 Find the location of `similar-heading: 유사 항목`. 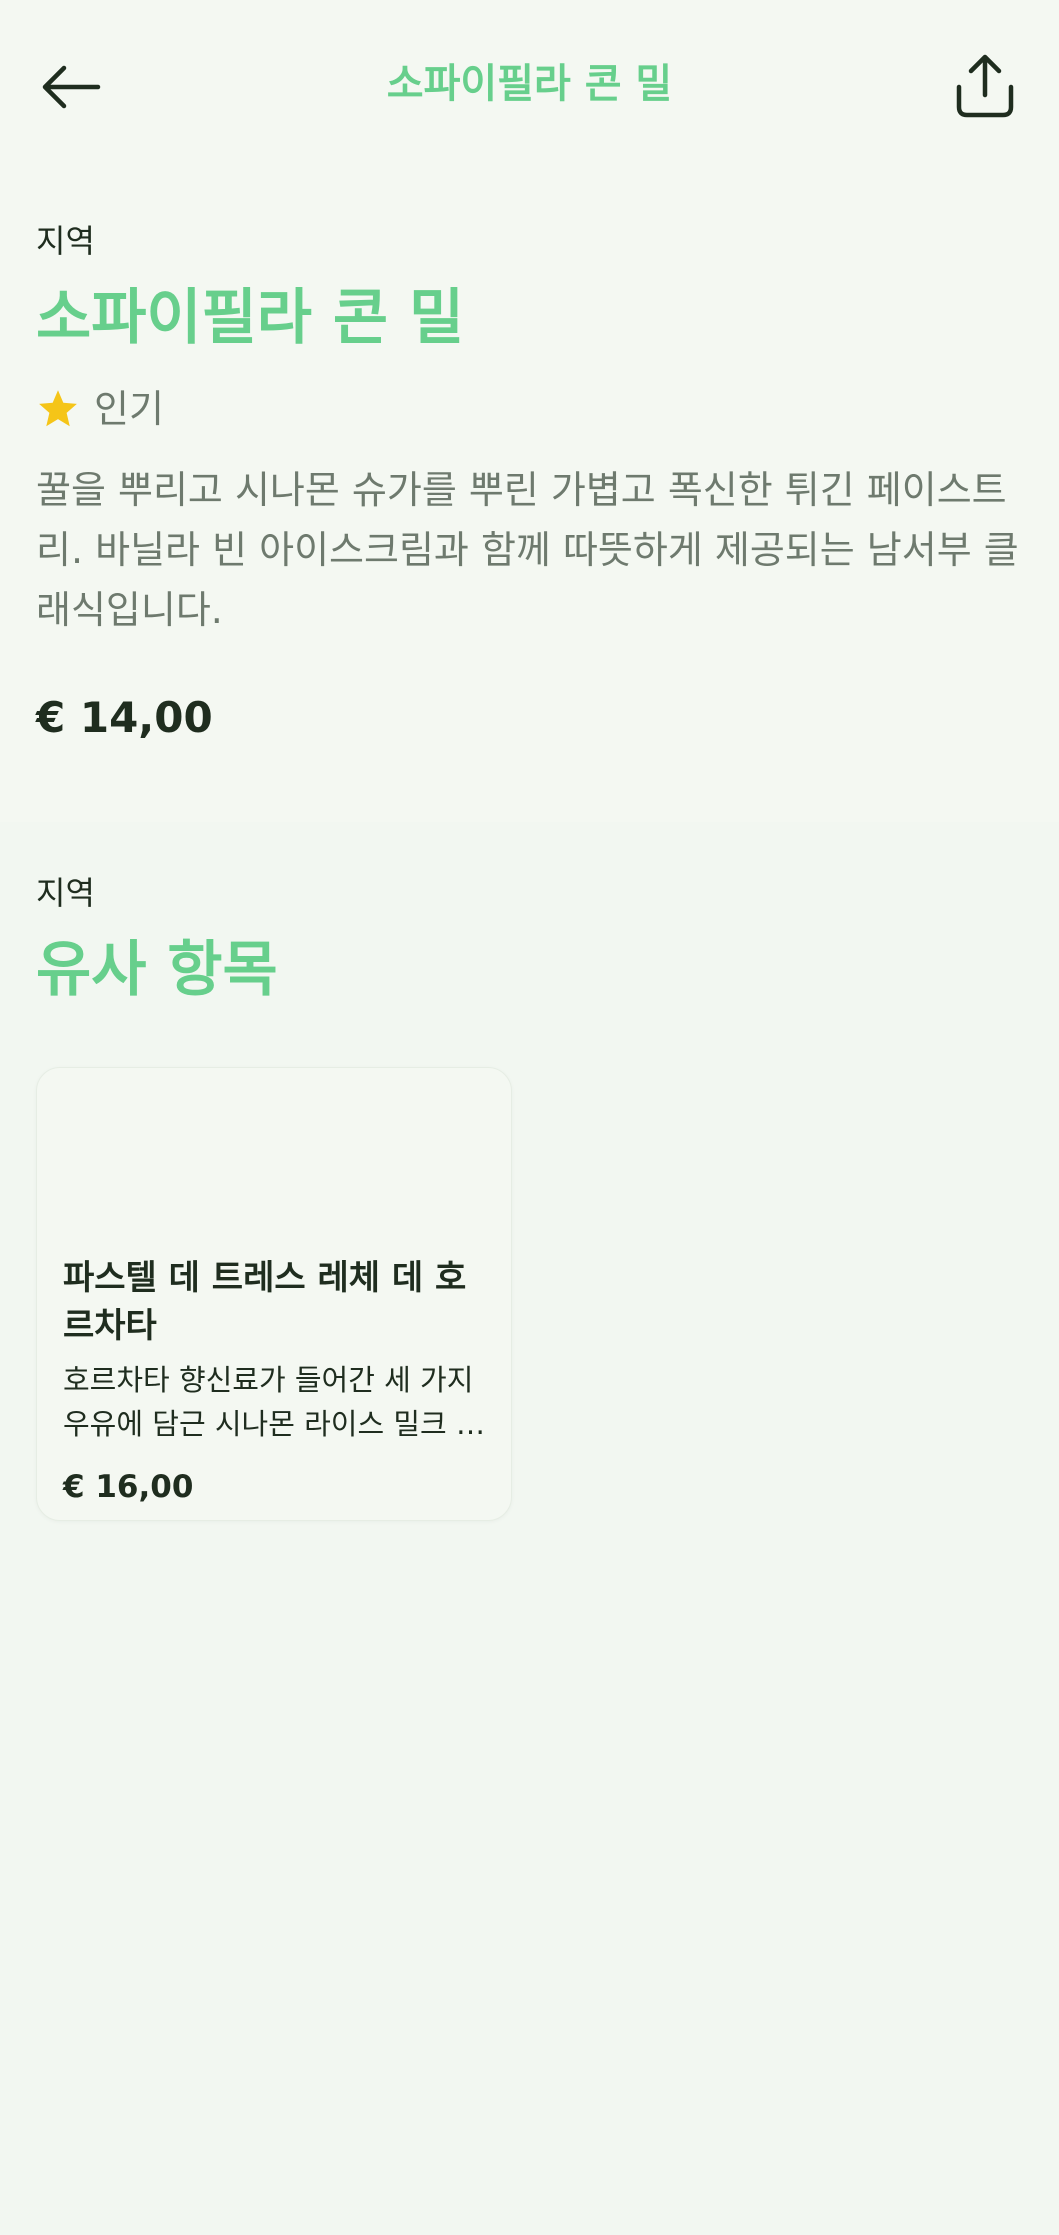

similar-heading: 유사 항목 is located at coordinates (157, 970).